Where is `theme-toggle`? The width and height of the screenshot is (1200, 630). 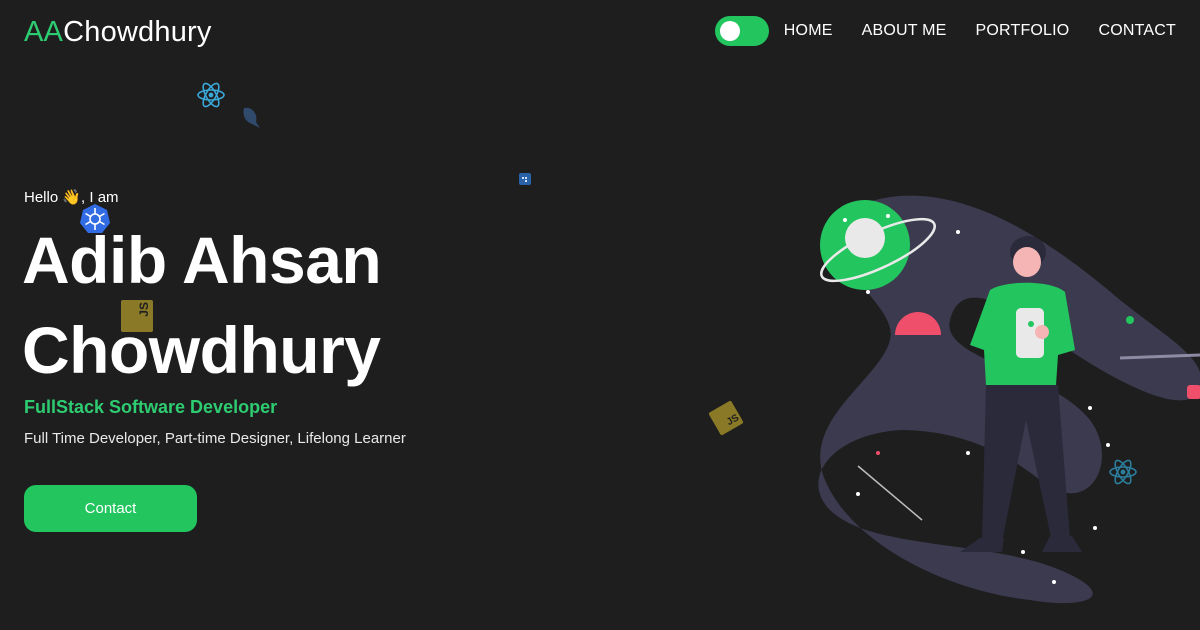
theme-toggle is located at coordinates (741, 31).